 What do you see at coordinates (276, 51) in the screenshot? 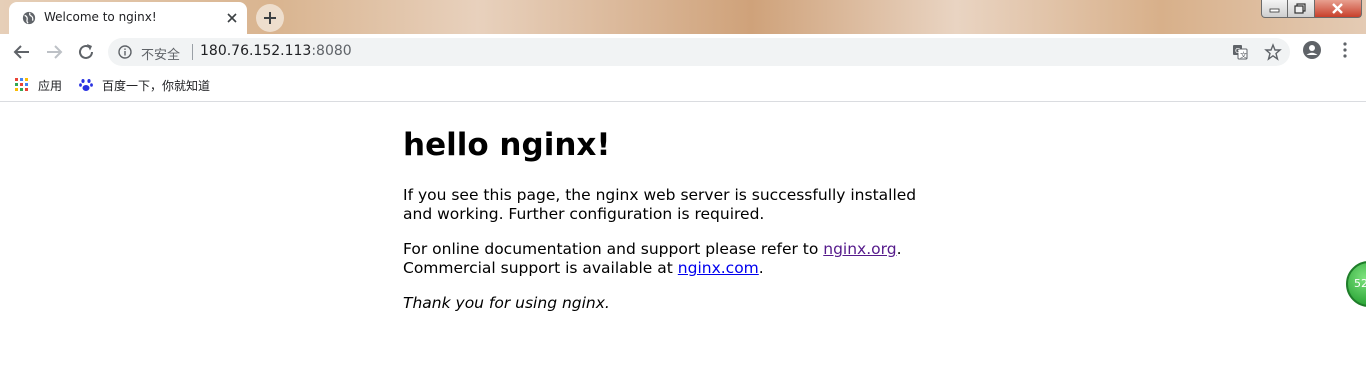
I see `url-text: 180.76.152.113:8080` at bounding box center [276, 51].